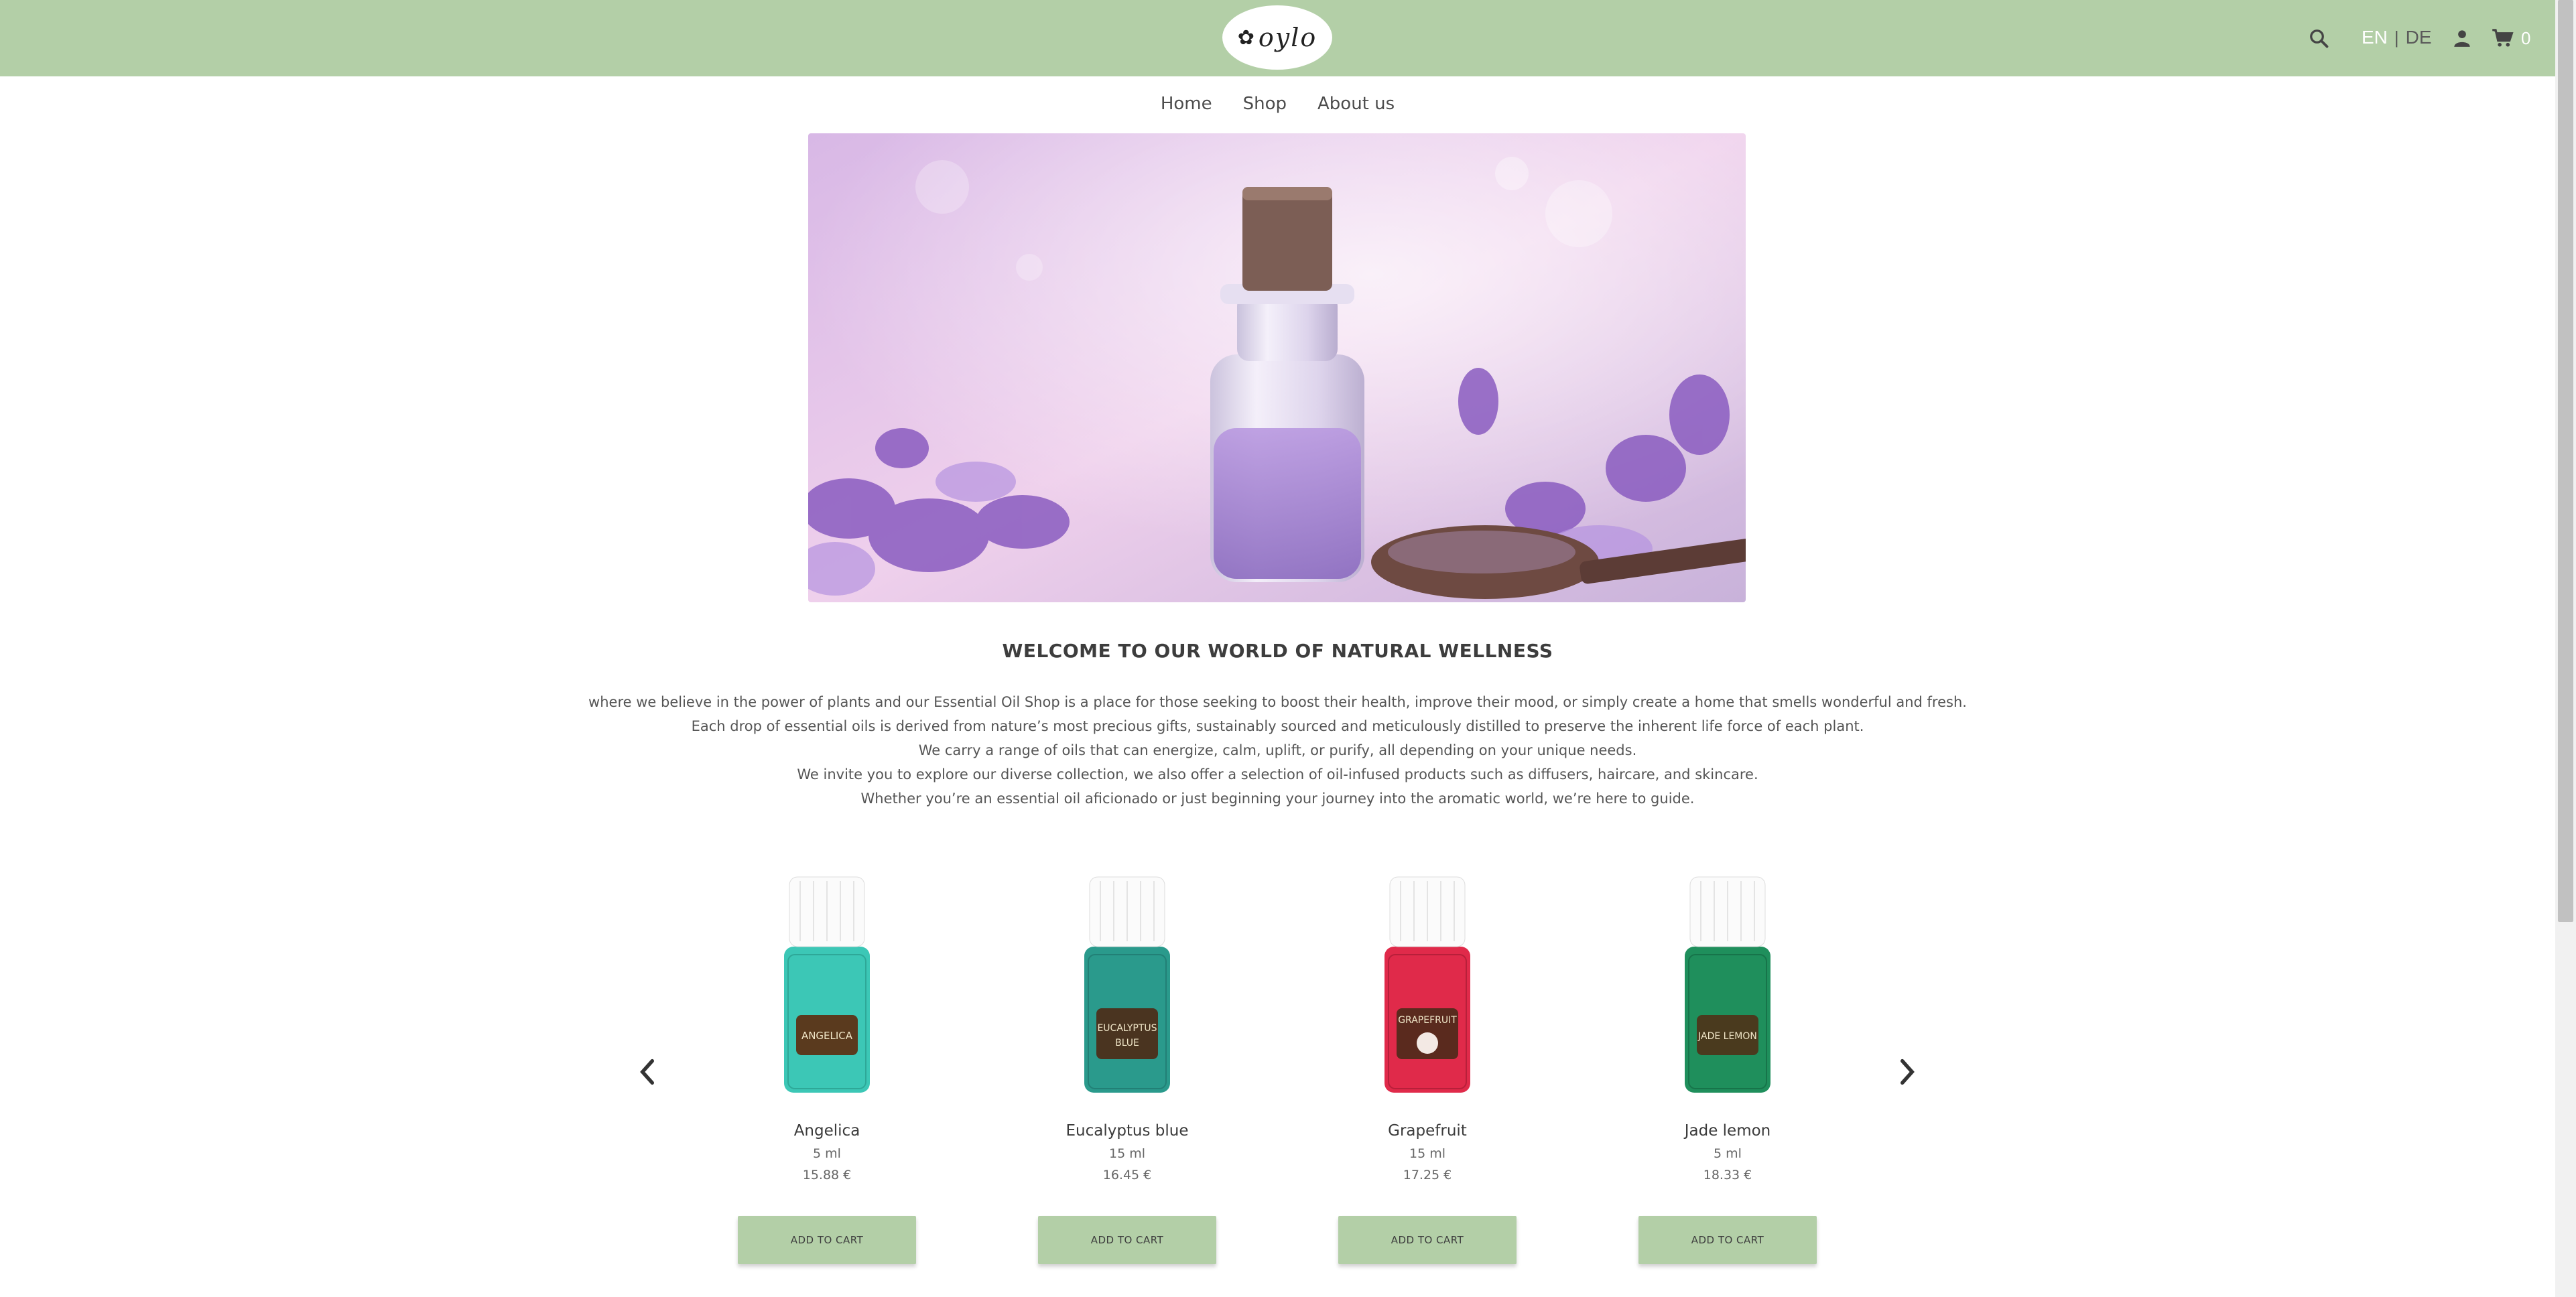 The image size is (2576, 1297). What do you see at coordinates (2565, 461) in the screenshot?
I see `scrollbar-thumb` at bounding box center [2565, 461].